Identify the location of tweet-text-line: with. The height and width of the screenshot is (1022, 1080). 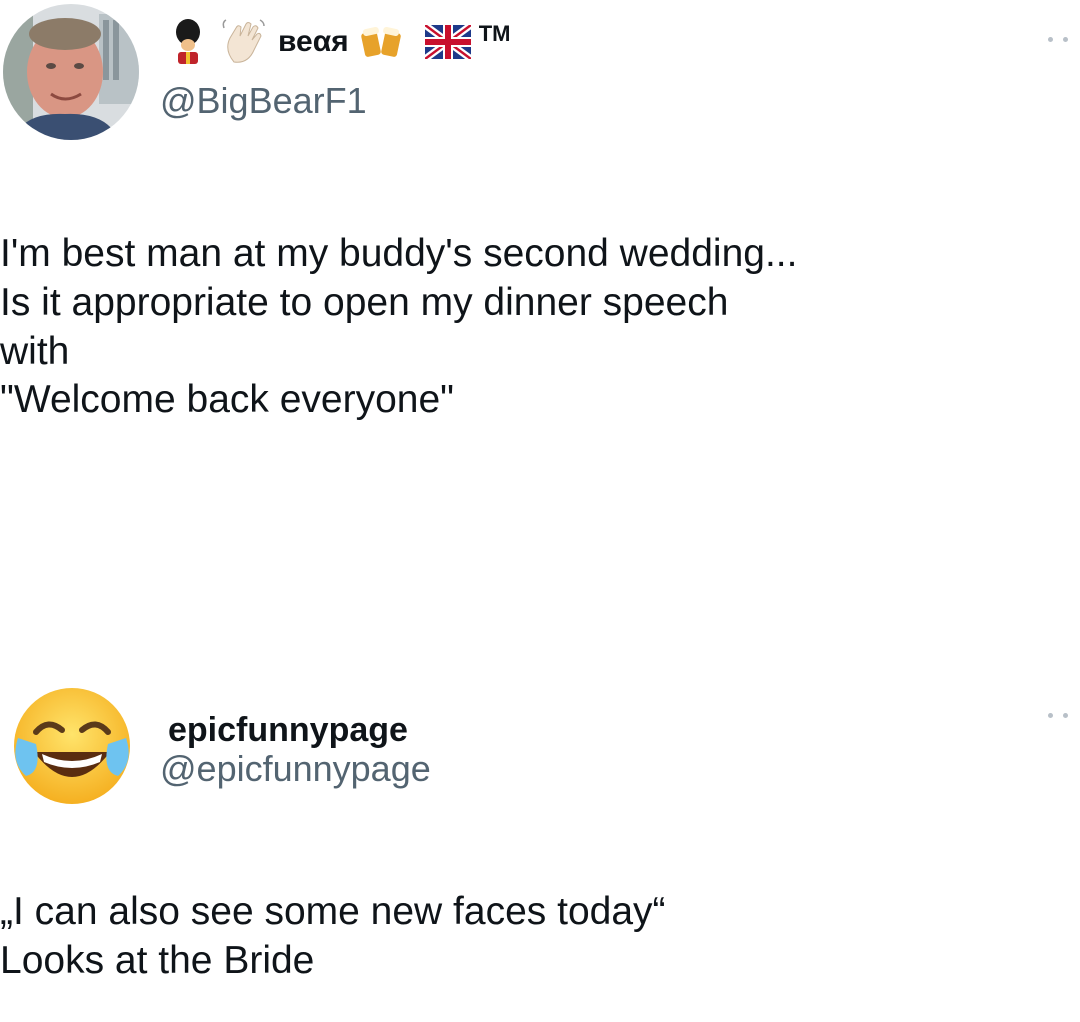
(35, 351).